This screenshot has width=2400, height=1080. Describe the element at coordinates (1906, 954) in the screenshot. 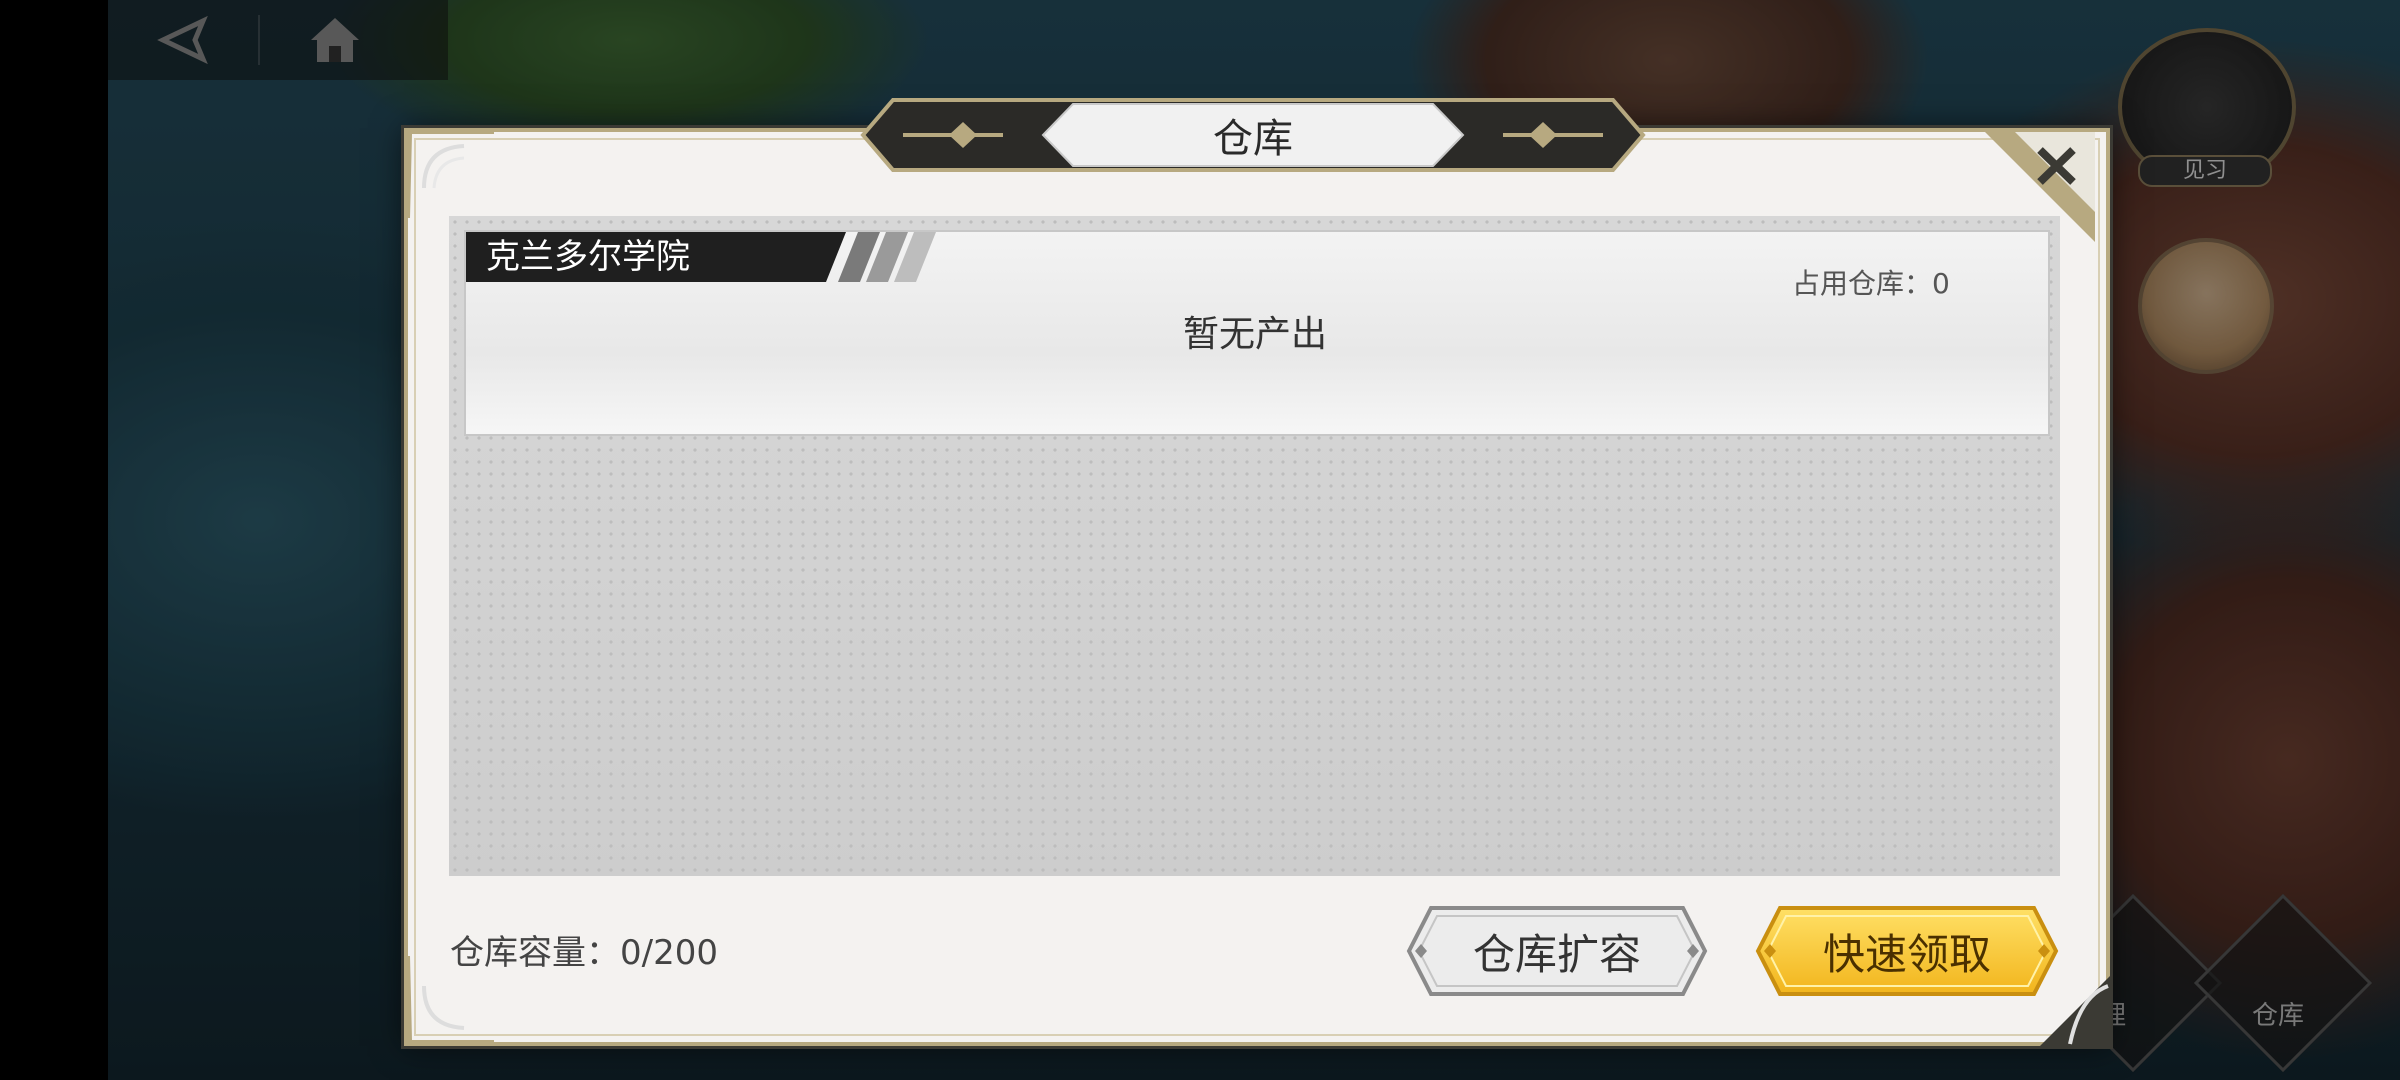

I see `claim-button-label: 快速领取` at that location.